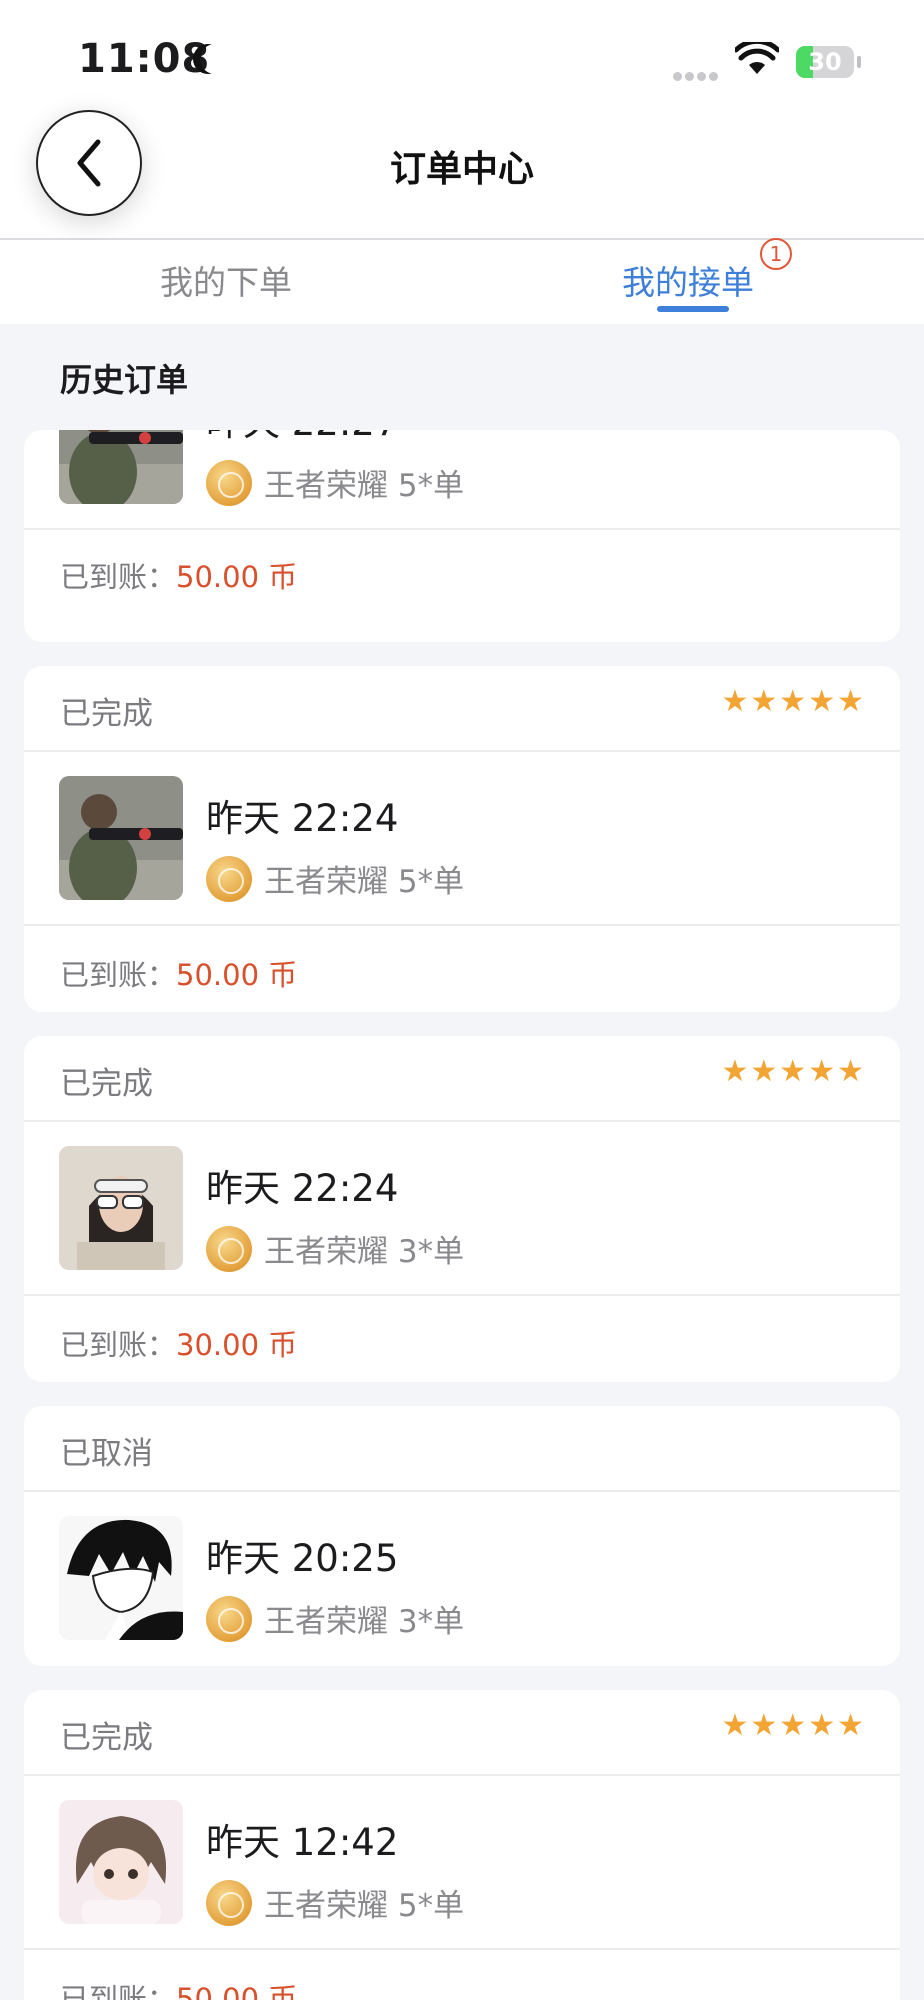  I want to click on order-card: 已完成 ★★★★★ 昨天 12:42 王者荣耀 5*单 已到账：50.00 币, so click(462, 1845).